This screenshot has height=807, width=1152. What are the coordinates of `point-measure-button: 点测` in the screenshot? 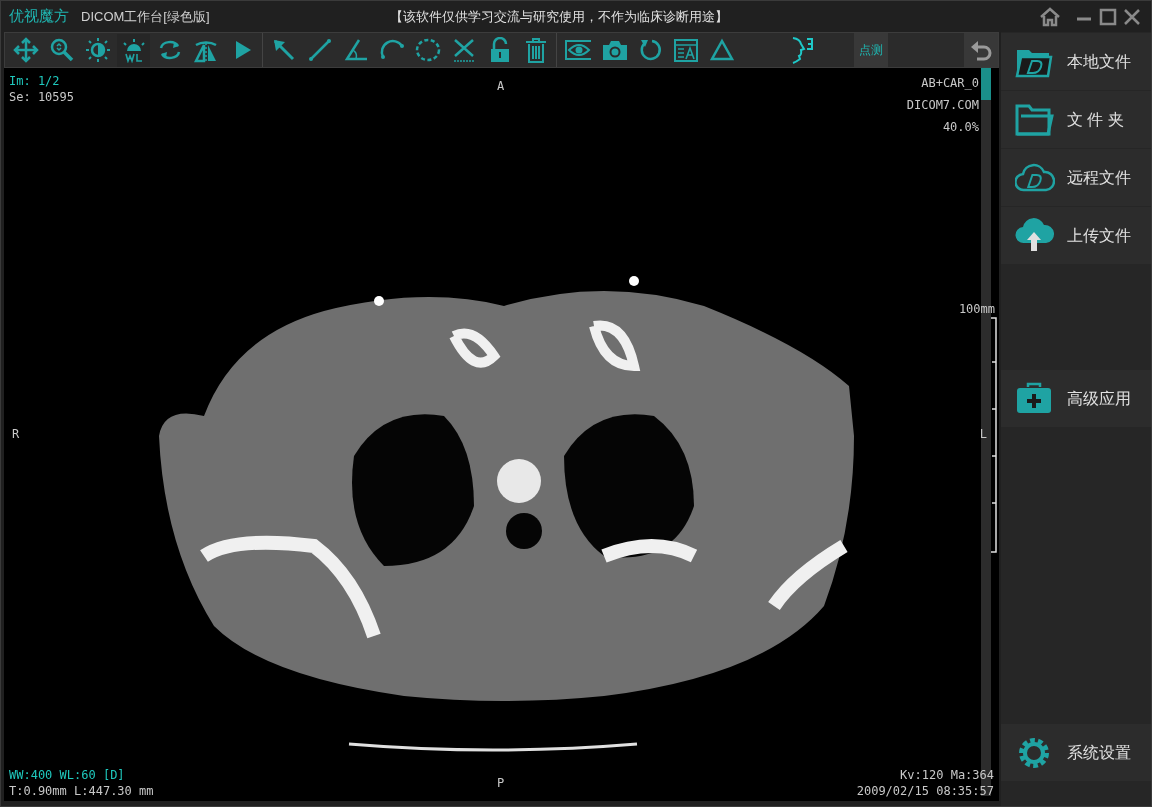 It's located at (871, 50).